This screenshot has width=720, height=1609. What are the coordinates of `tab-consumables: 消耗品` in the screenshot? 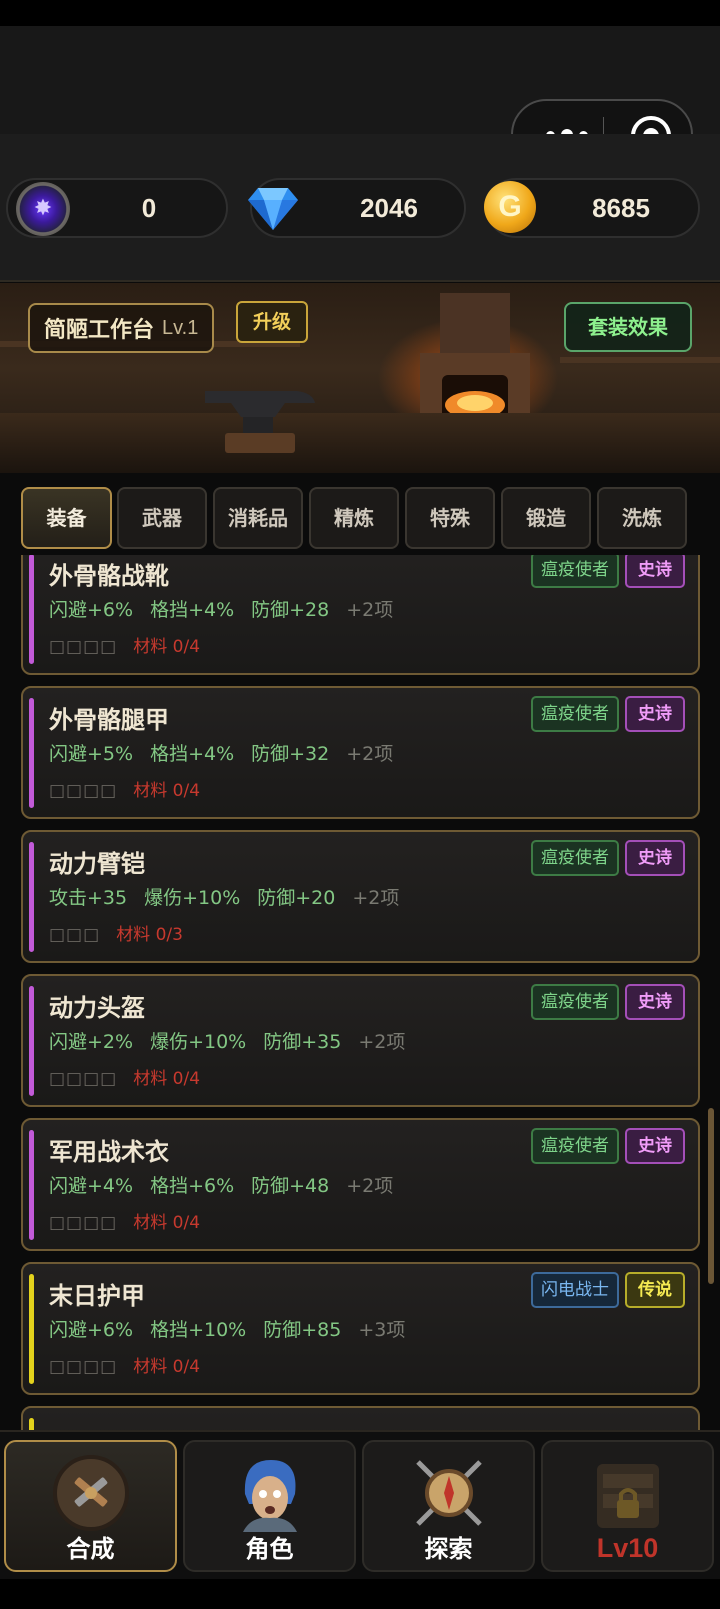 It's located at (258, 518).